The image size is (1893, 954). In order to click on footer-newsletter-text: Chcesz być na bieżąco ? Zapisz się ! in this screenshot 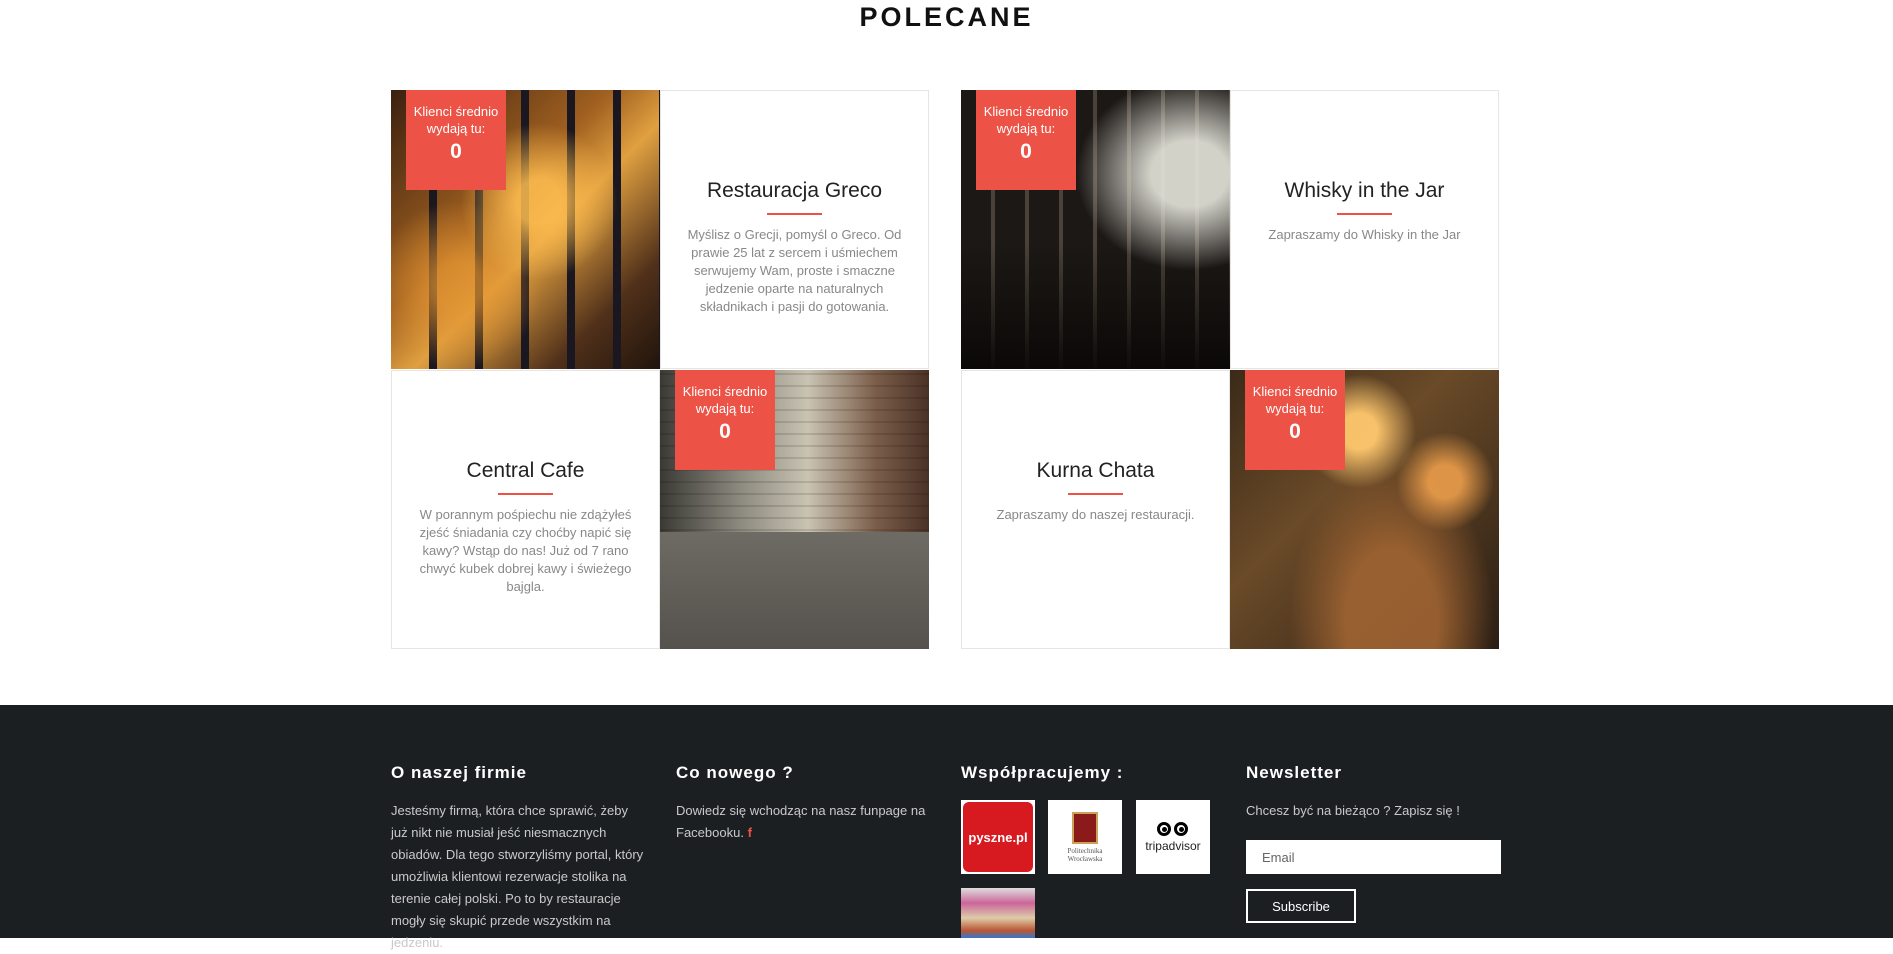, I will do `click(1353, 810)`.